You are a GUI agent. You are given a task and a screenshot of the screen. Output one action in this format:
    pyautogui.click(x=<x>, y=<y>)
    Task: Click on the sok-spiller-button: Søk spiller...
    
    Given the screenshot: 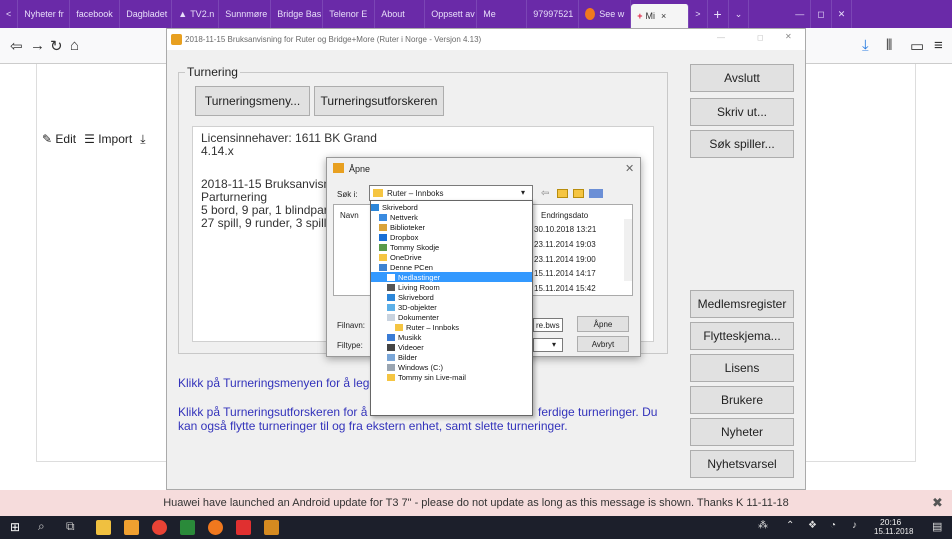 What is the action you would take?
    pyautogui.click(x=742, y=144)
    